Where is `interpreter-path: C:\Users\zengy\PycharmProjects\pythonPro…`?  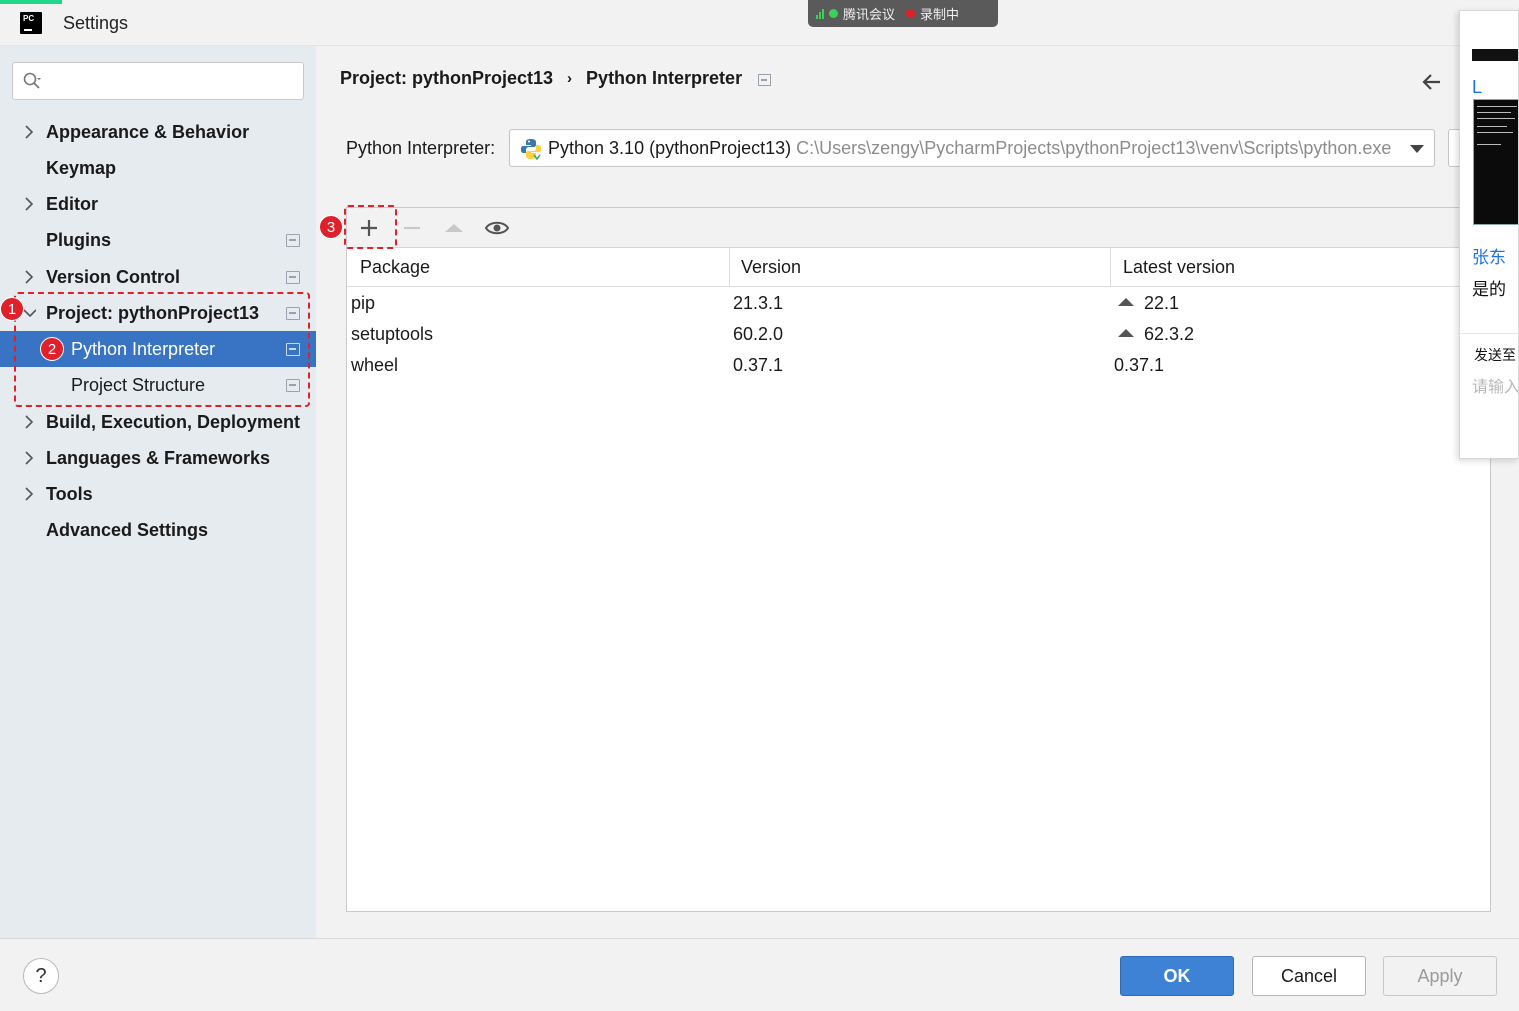
interpreter-path: C:\Users\zengy\PycharmProjects\pythonPro… is located at coordinates (1094, 148).